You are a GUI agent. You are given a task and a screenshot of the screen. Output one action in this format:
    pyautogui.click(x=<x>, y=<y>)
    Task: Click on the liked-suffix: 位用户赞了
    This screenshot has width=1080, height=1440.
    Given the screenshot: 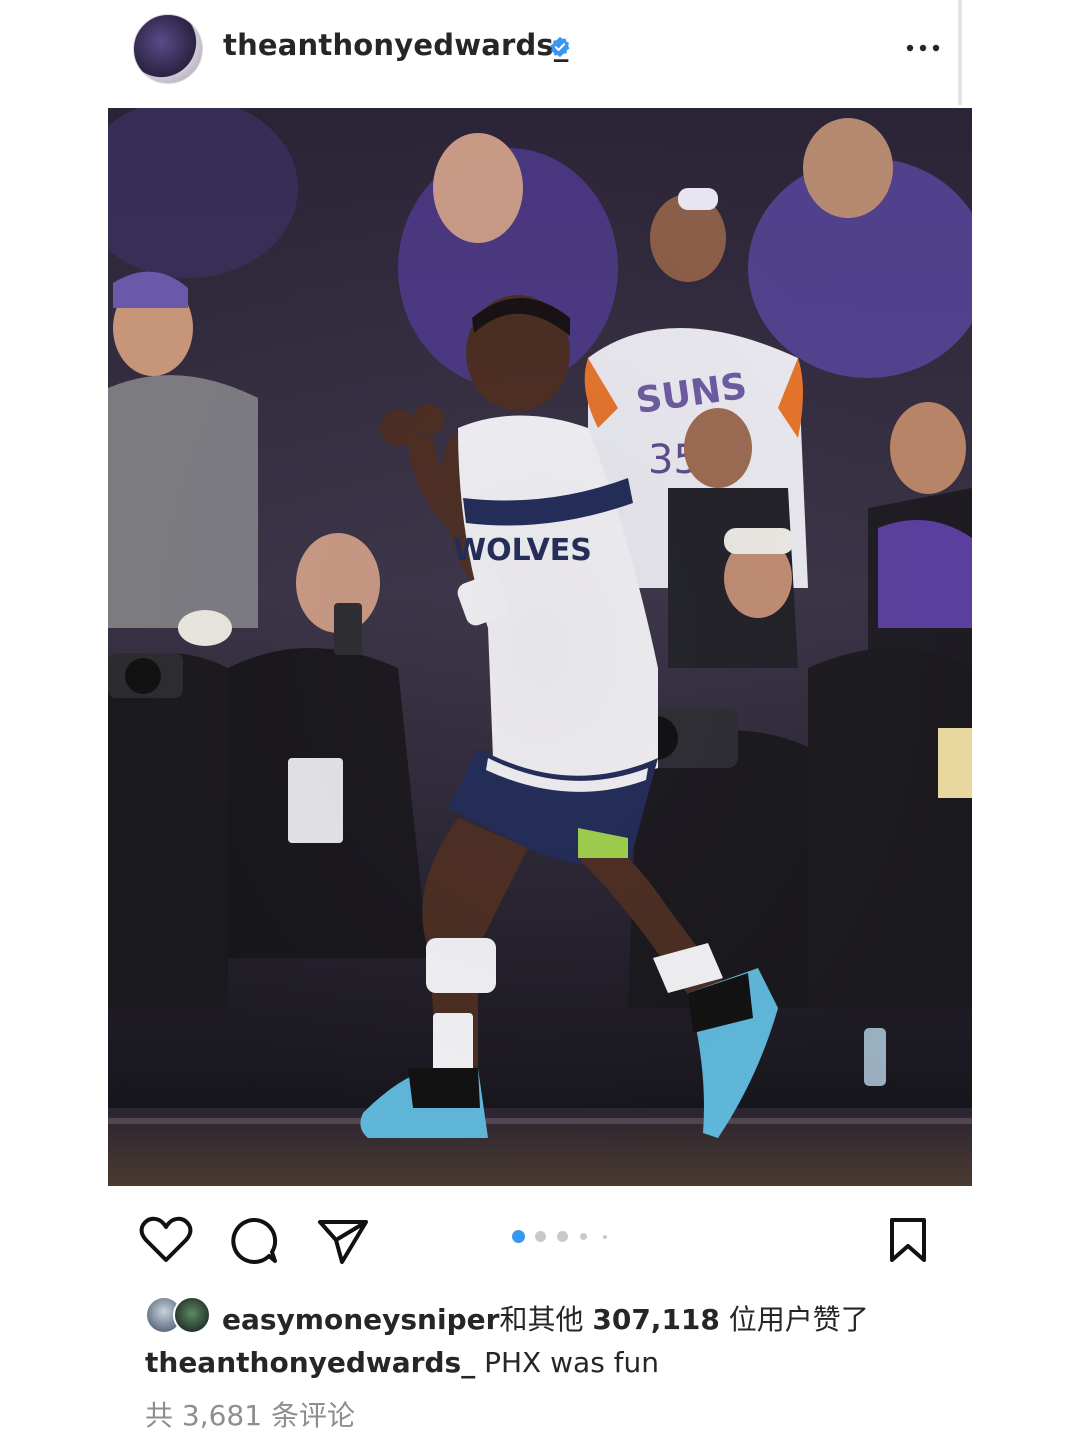 What is the action you would take?
    pyautogui.click(x=798, y=1319)
    